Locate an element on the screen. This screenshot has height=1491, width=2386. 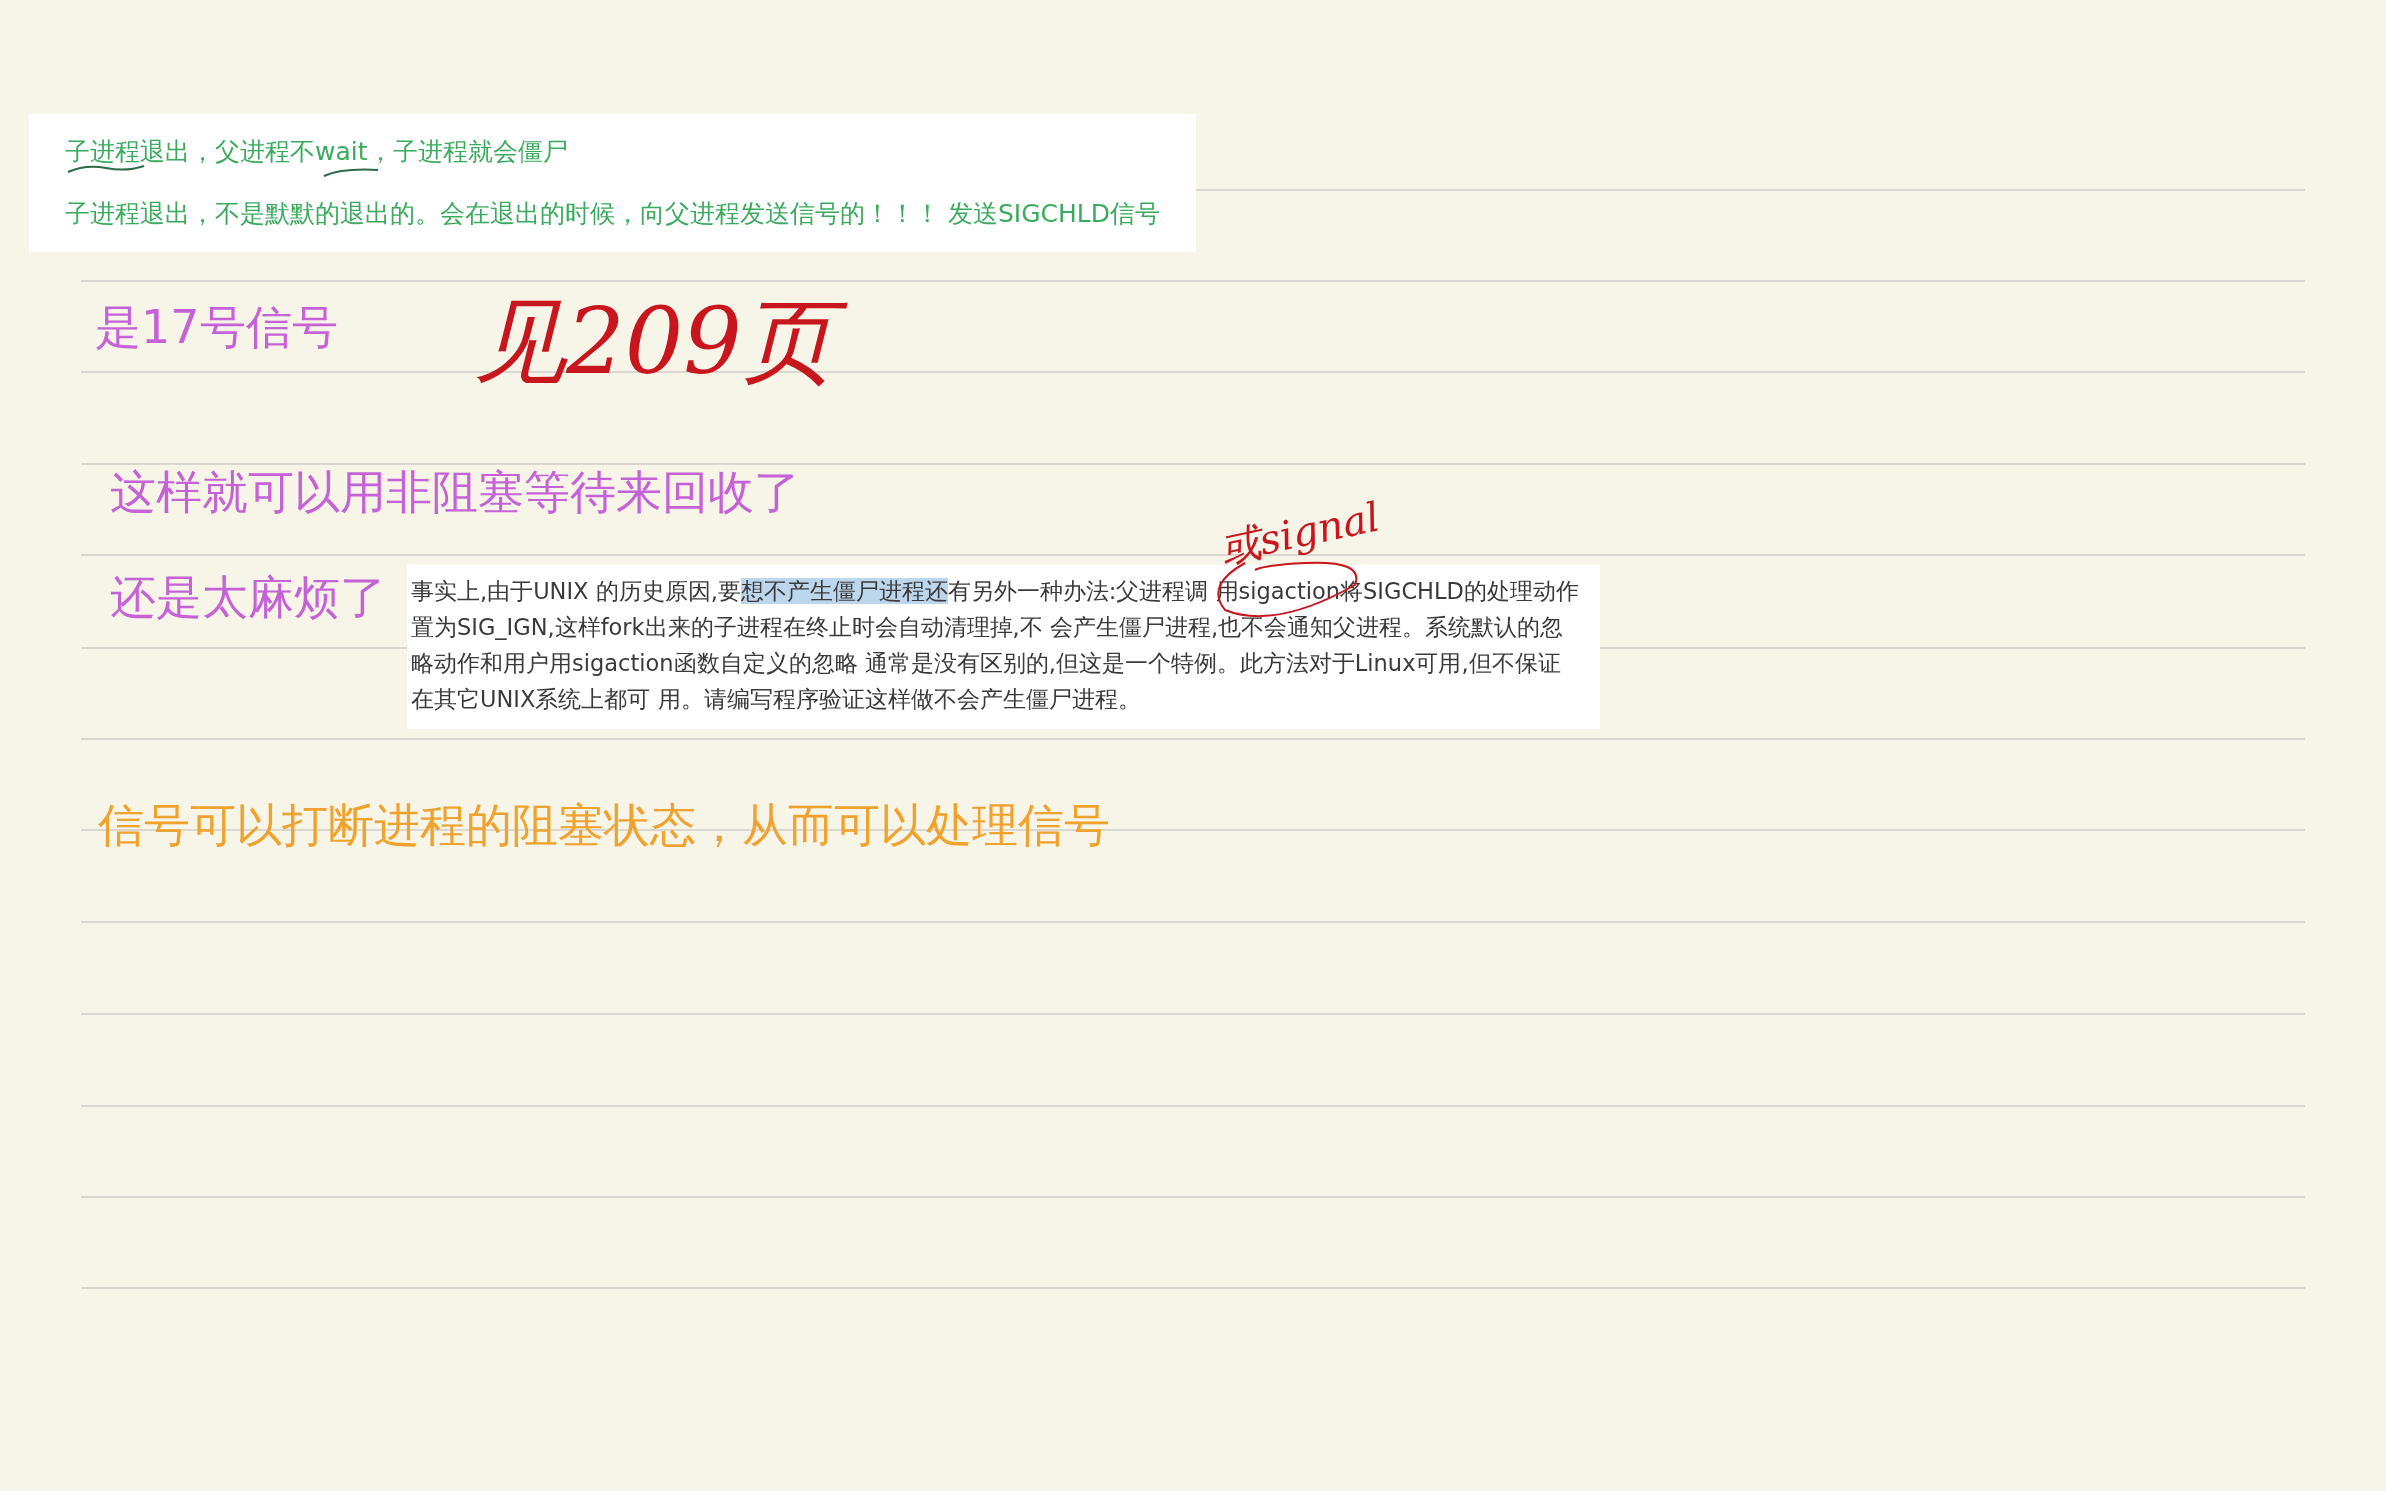
ink-underline is located at coordinates (351, 172).